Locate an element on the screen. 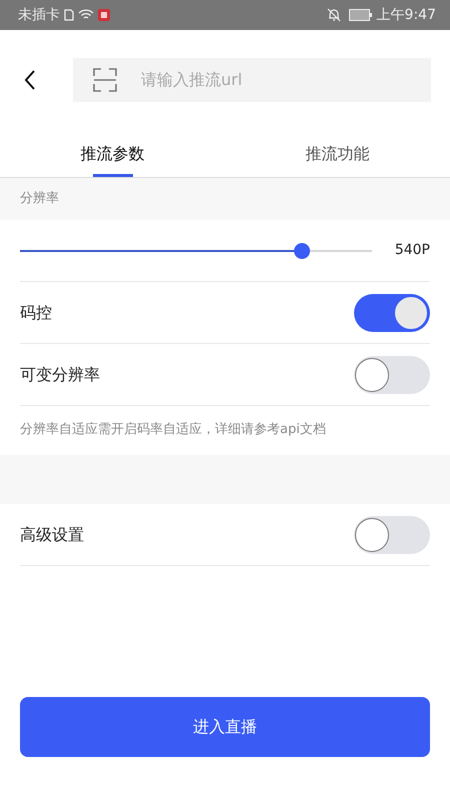 The width and height of the screenshot is (450, 800). wifi-icon is located at coordinates (86, 15).